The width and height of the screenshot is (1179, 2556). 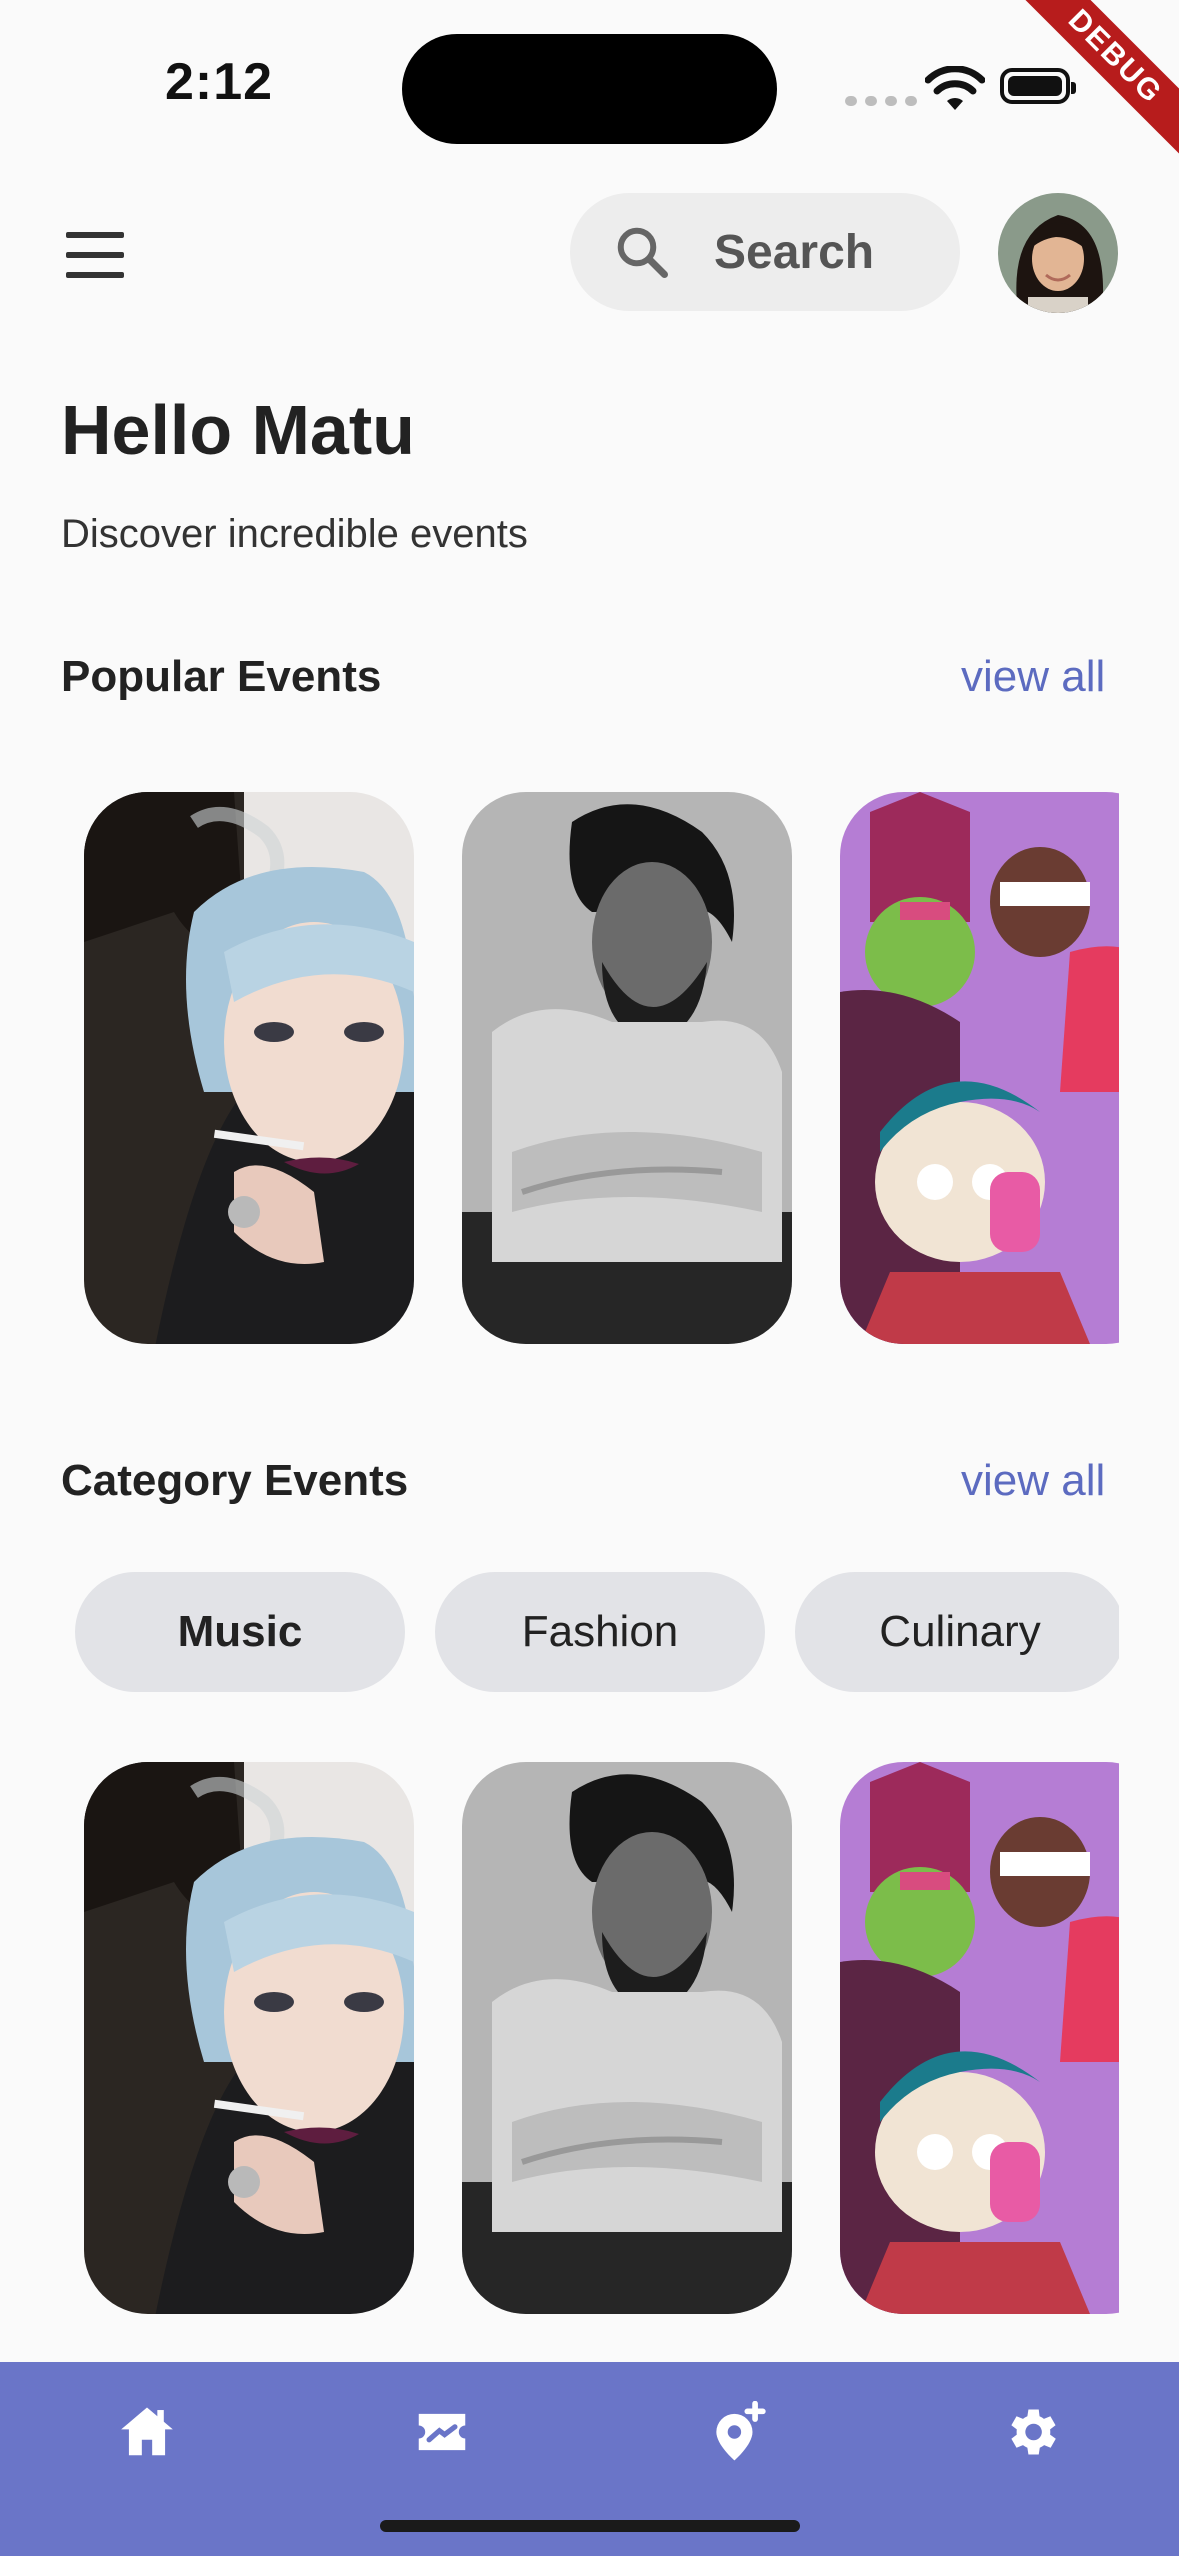 I want to click on ticket-icon, so click(x=442, y=2432).